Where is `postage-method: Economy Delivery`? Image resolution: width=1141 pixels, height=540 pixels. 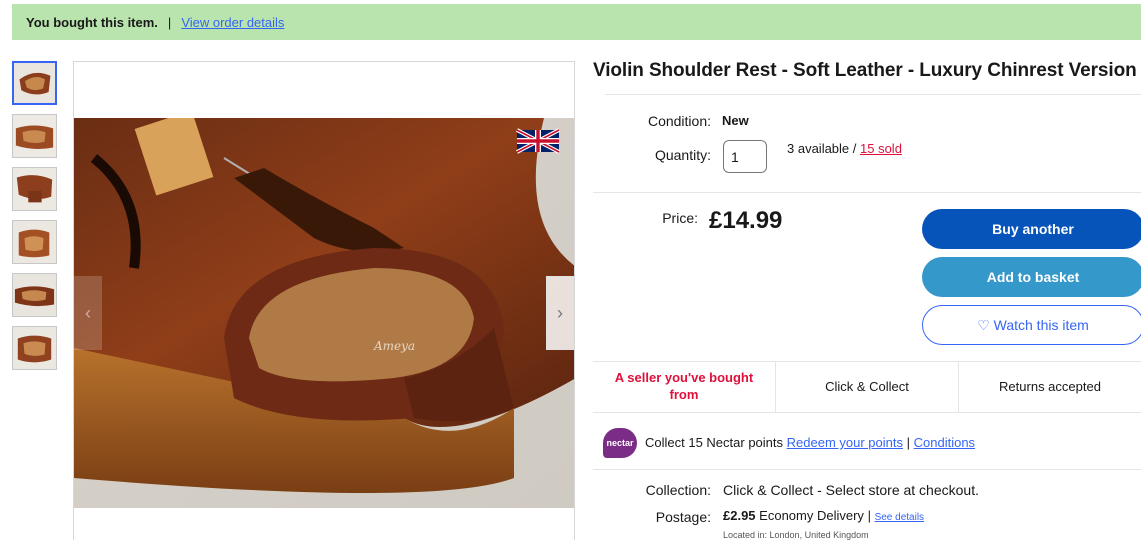
postage-method: Economy Delivery is located at coordinates (811, 515).